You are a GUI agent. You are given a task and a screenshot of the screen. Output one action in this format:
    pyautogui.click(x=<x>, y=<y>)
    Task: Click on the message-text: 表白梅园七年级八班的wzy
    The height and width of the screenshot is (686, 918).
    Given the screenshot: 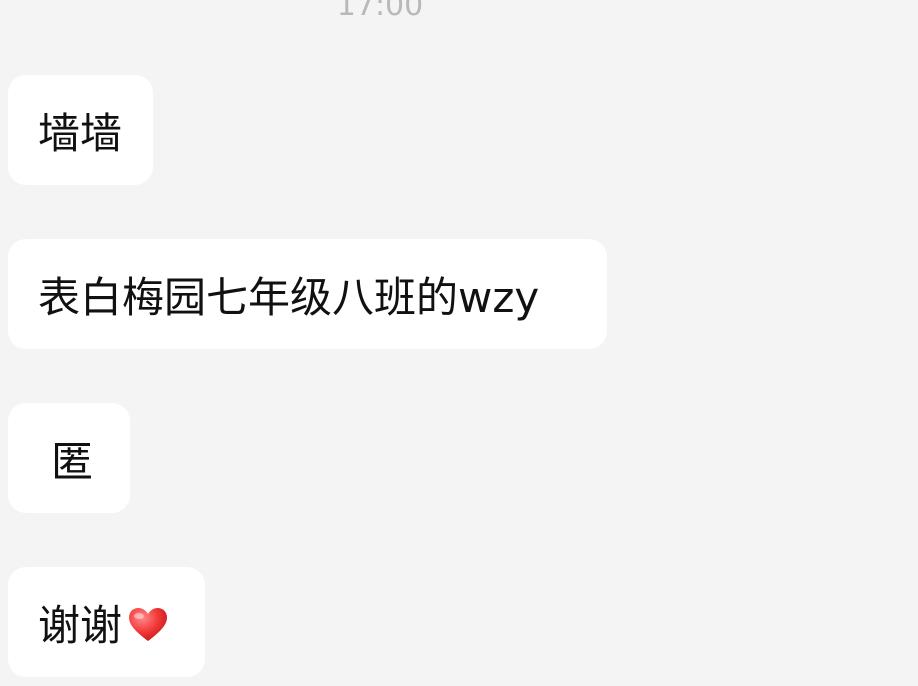 What is the action you would take?
    pyautogui.click(x=289, y=297)
    